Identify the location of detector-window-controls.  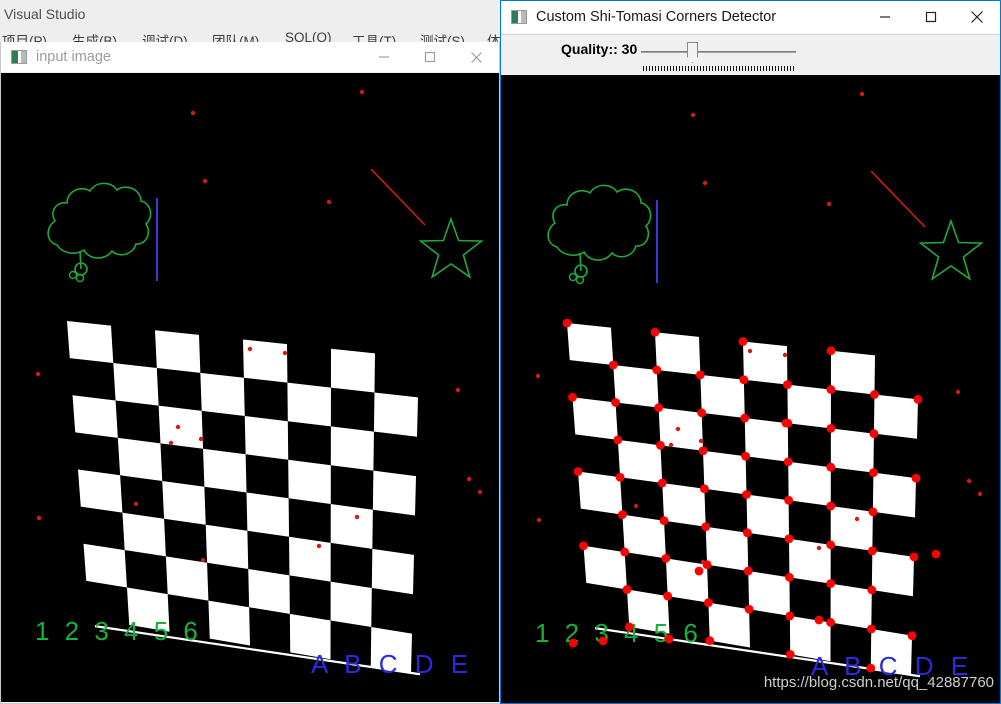
(931, 17).